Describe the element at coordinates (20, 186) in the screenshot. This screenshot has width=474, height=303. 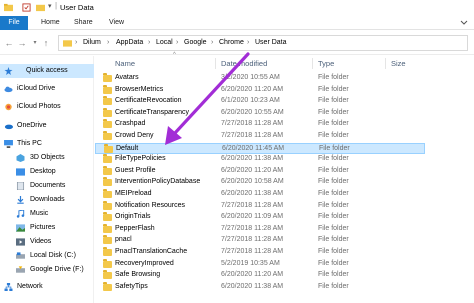
I see `documents-icon` at that location.